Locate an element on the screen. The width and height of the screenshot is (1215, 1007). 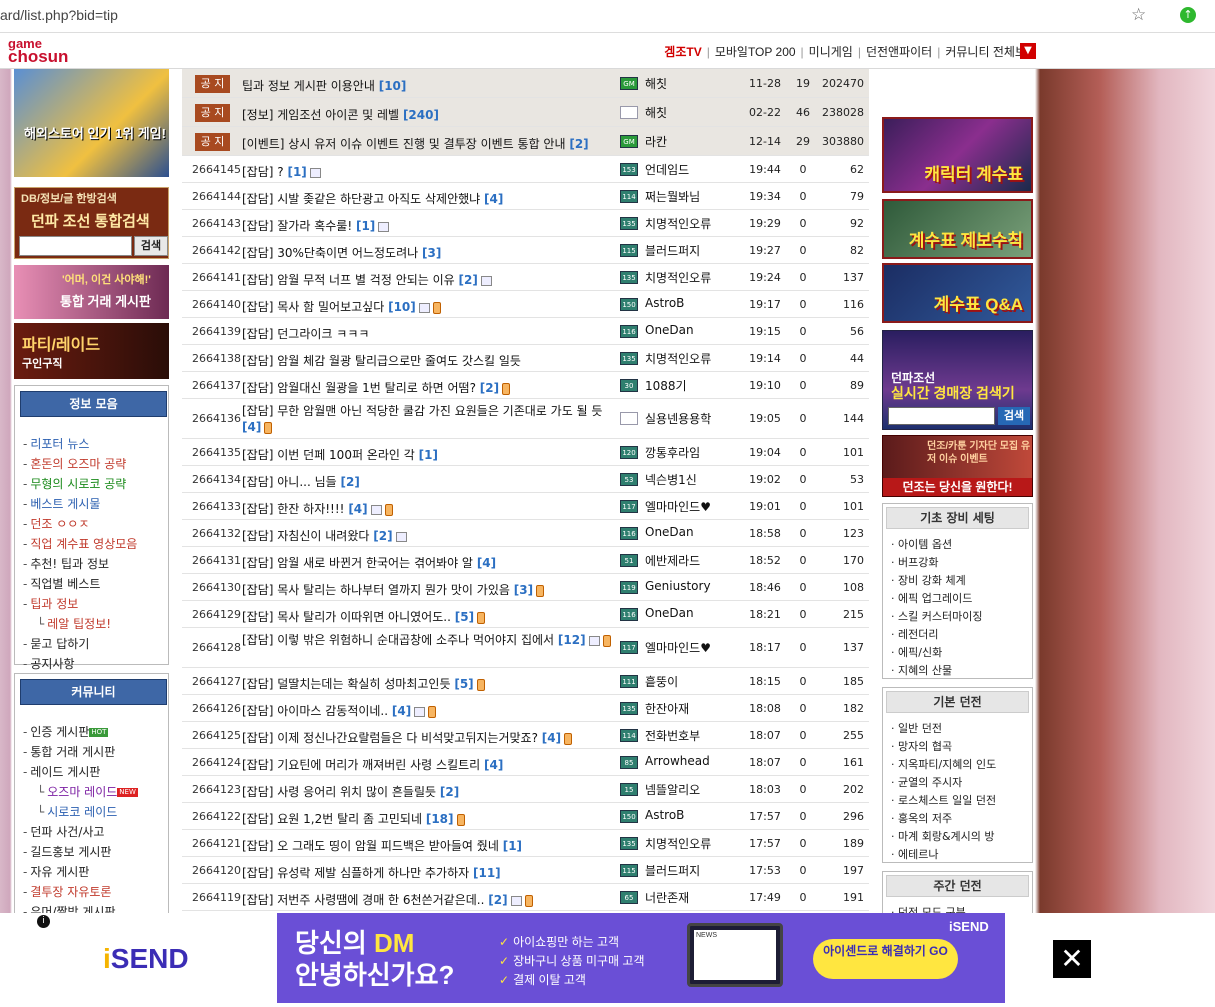
sidebar-item: - 직업별 베스트 is located at coordinates (95, 584).